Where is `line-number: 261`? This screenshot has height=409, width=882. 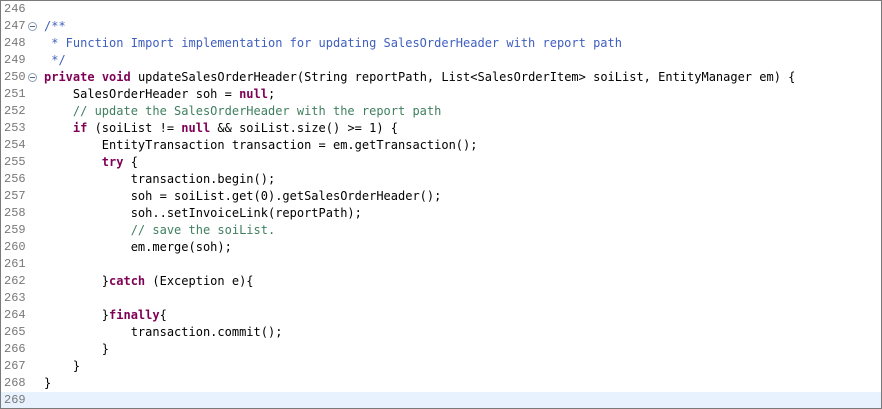
line-number: 261 is located at coordinates (15, 264).